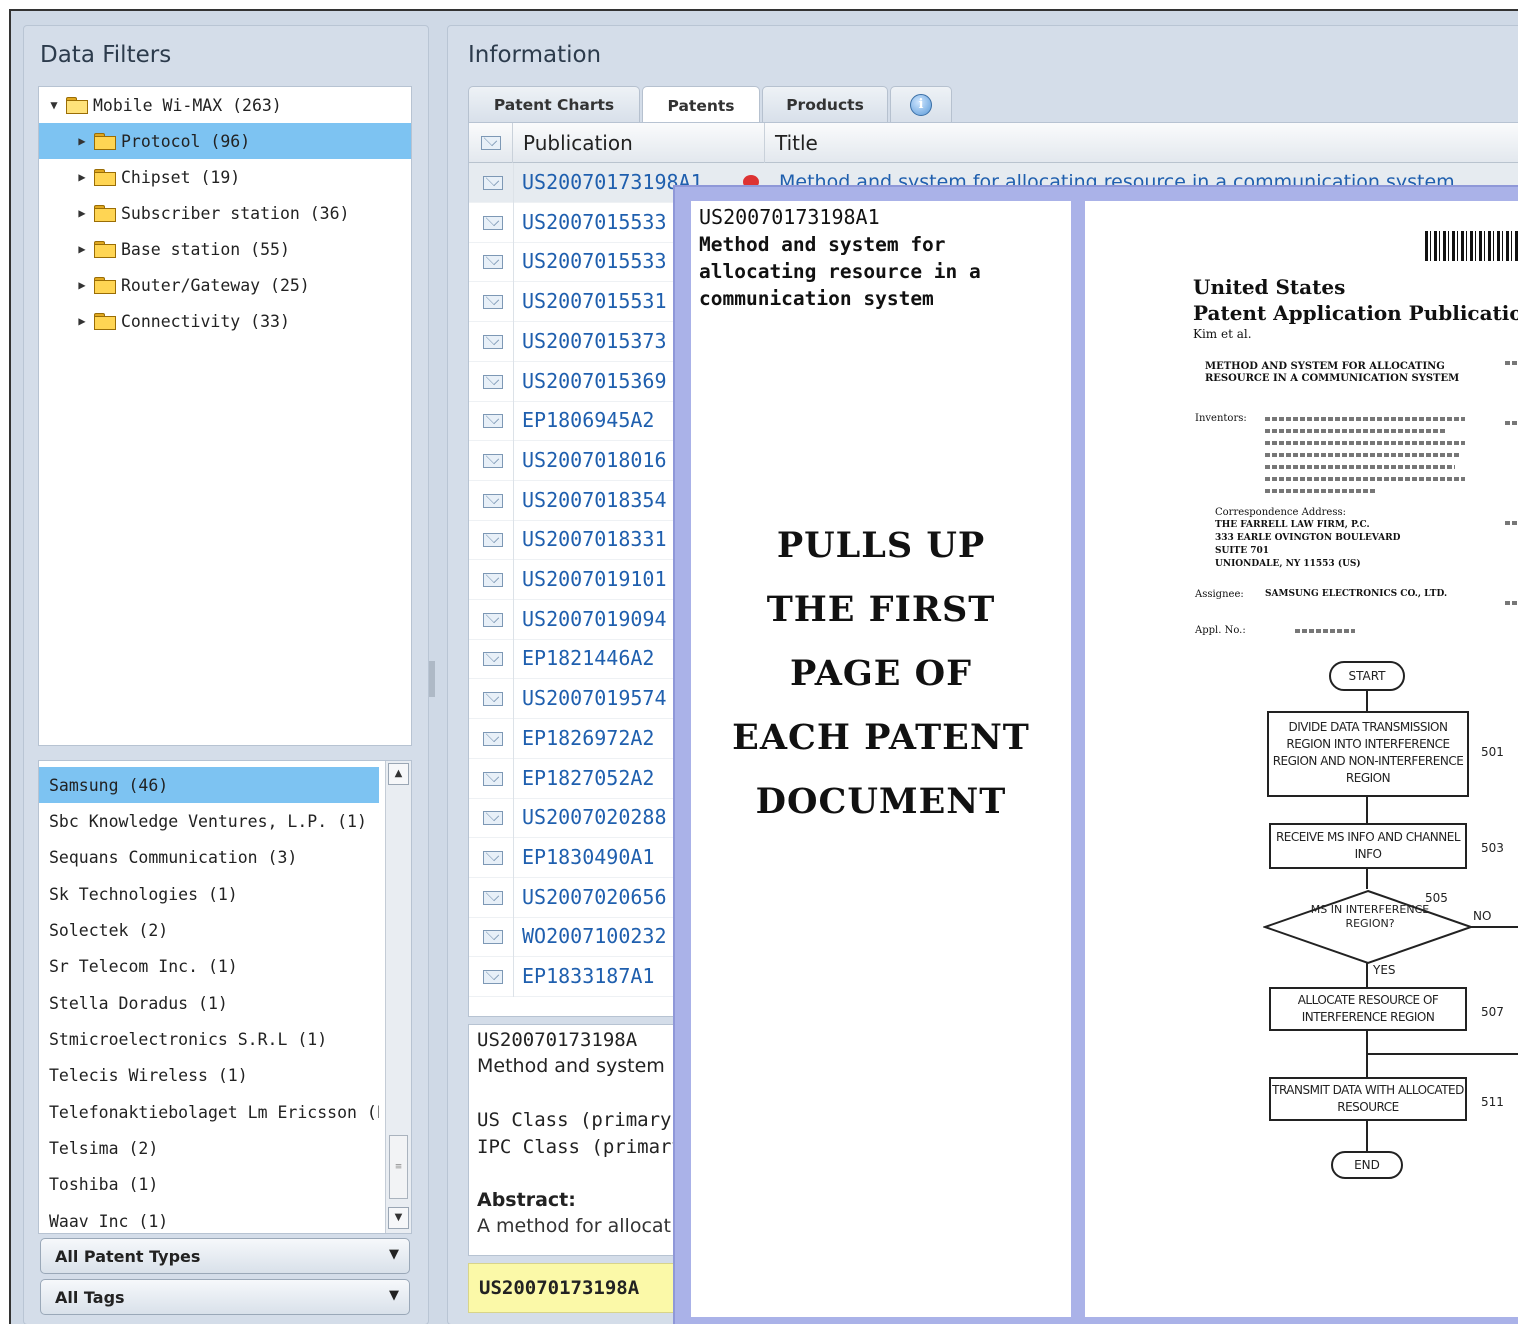 This screenshot has width=1518, height=1324. I want to click on tree-item-subscriber-station: ▶ Subscriber station (36), so click(225, 213).